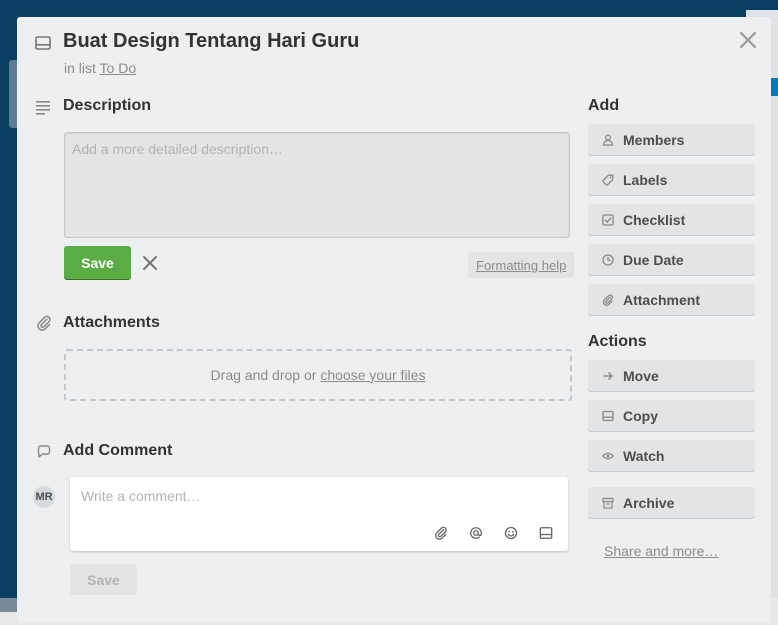 The height and width of the screenshot is (625, 778). What do you see at coordinates (662, 299) in the screenshot?
I see `attachment-label: Attachment` at bounding box center [662, 299].